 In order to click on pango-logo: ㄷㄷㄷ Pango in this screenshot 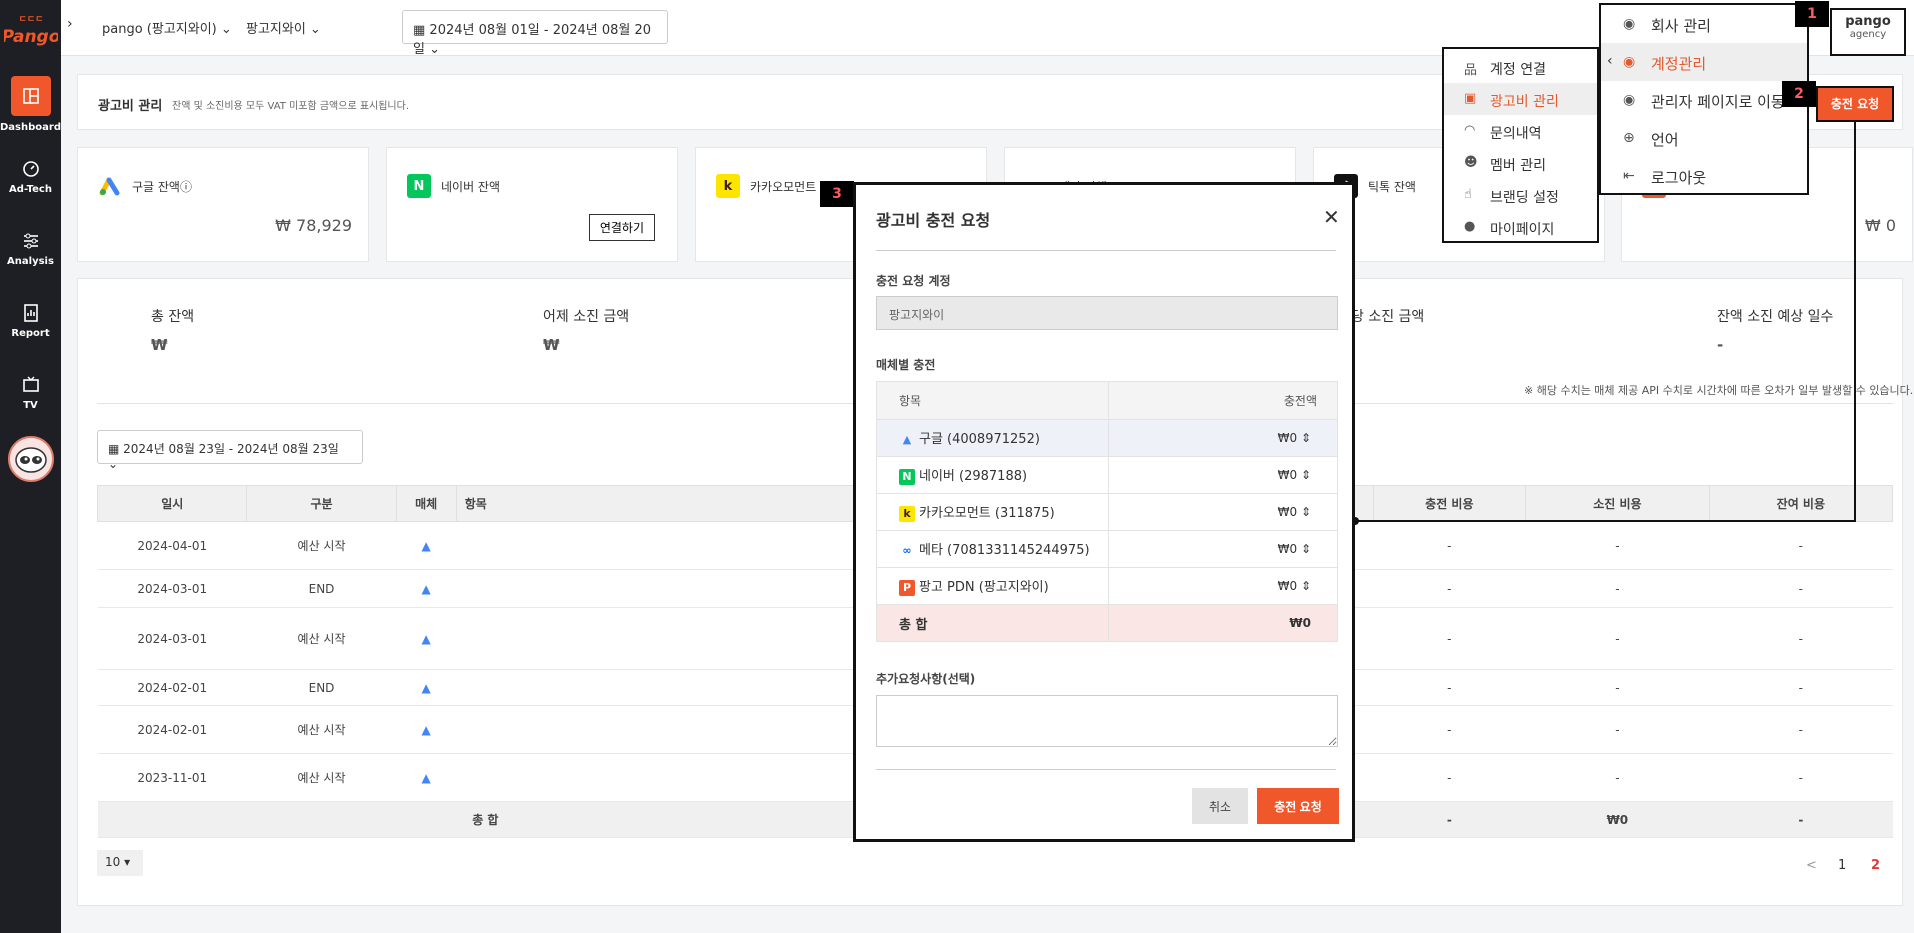, I will do `click(31, 28)`.